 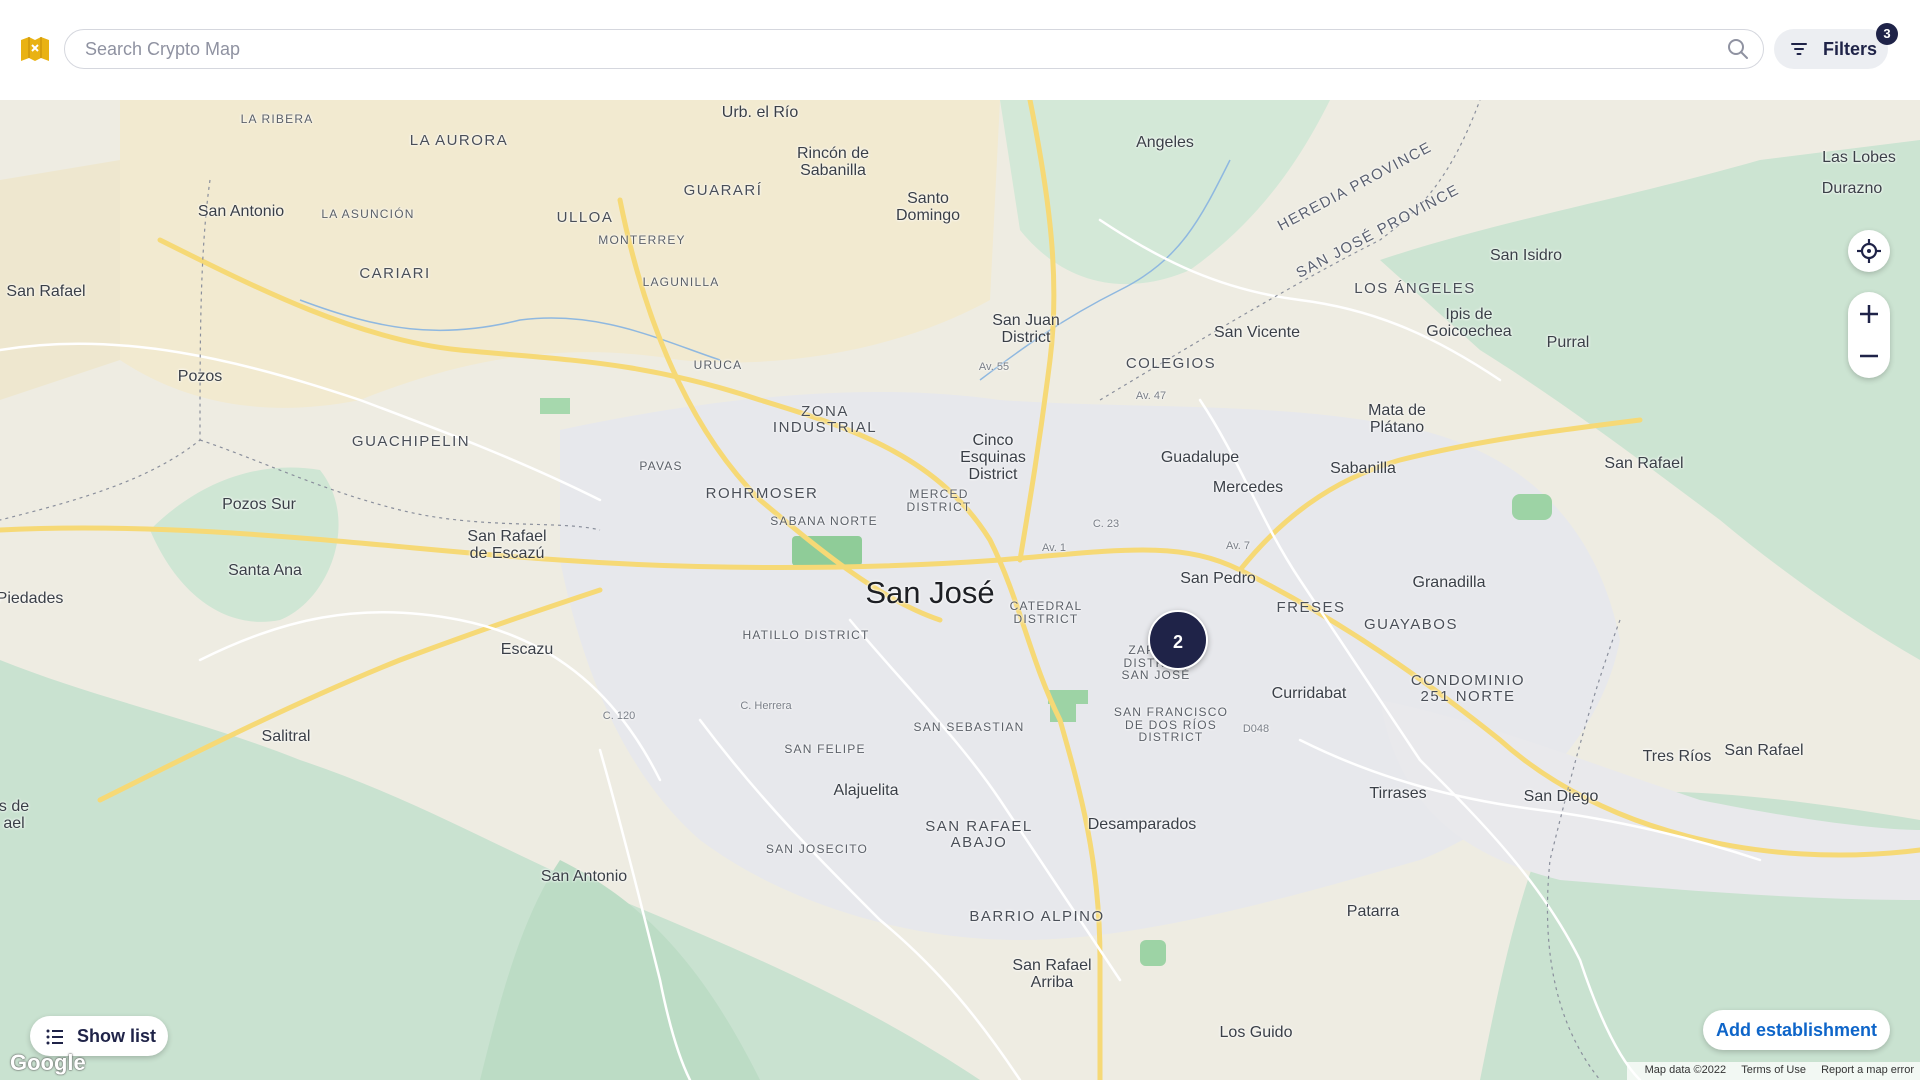 What do you see at coordinates (1046, 612) in the screenshot?
I see `map-place-label: CATEDRAL DISTRICT` at bounding box center [1046, 612].